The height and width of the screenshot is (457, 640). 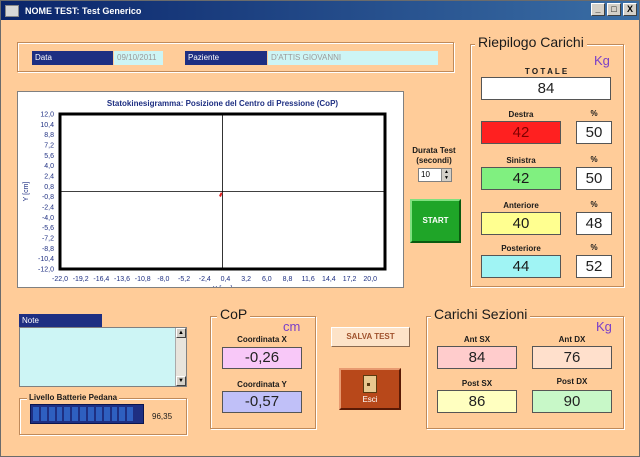 What do you see at coordinates (48, 218) in the screenshot?
I see `y-tick-label: -4,0` at bounding box center [48, 218].